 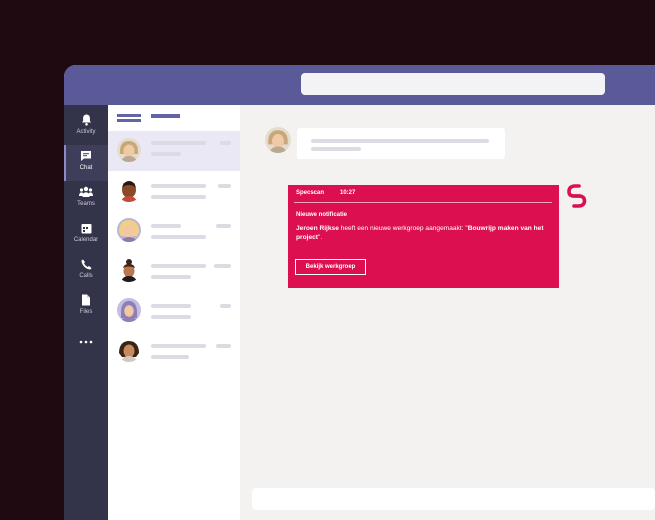 What do you see at coordinates (348, 193) in the screenshot?
I see `timestamp: 10:27` at bounding box center [348, 193].